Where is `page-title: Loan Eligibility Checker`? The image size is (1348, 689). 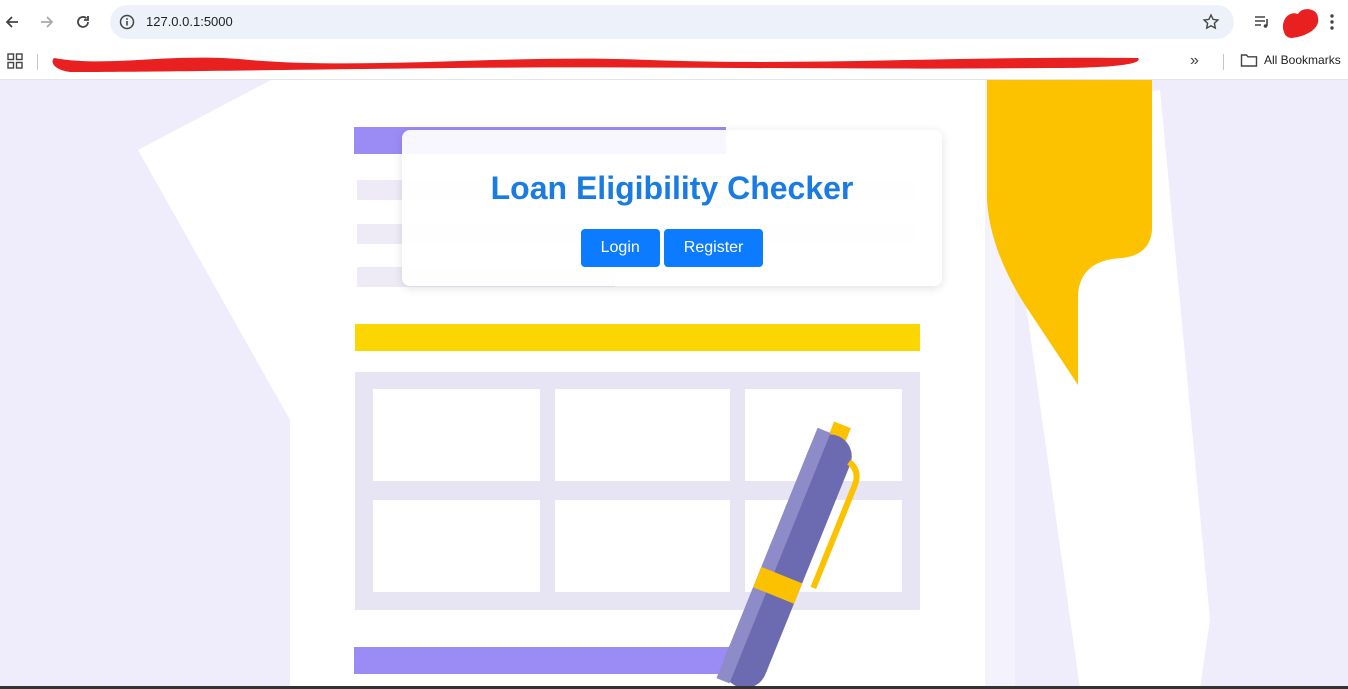 page-title: Loan Eligibility Checker is located at coordinates (672, 188).